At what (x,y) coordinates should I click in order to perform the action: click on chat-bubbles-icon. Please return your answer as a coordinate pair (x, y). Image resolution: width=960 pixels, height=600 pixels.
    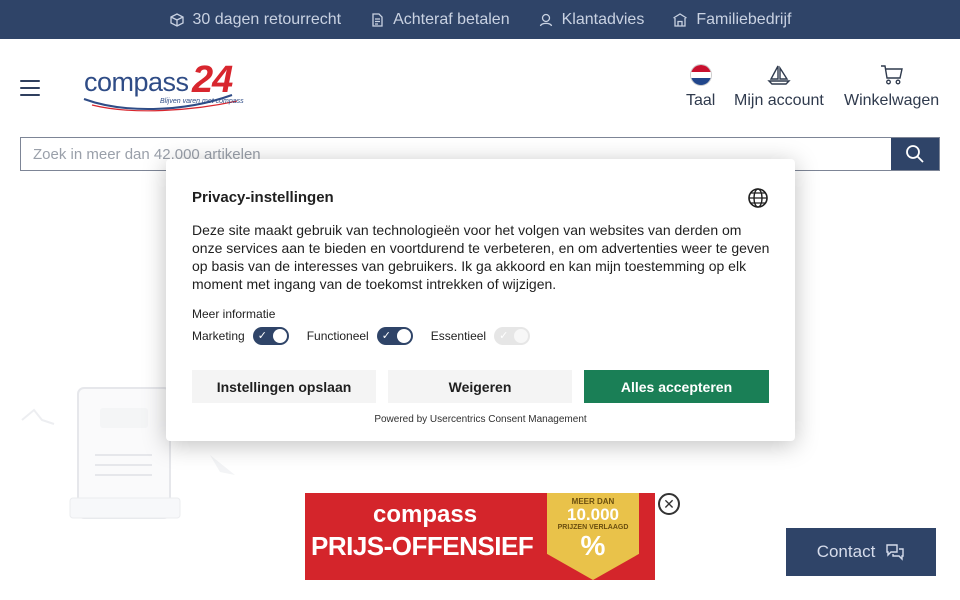
    Looking at the image, I should click on (895, 552).